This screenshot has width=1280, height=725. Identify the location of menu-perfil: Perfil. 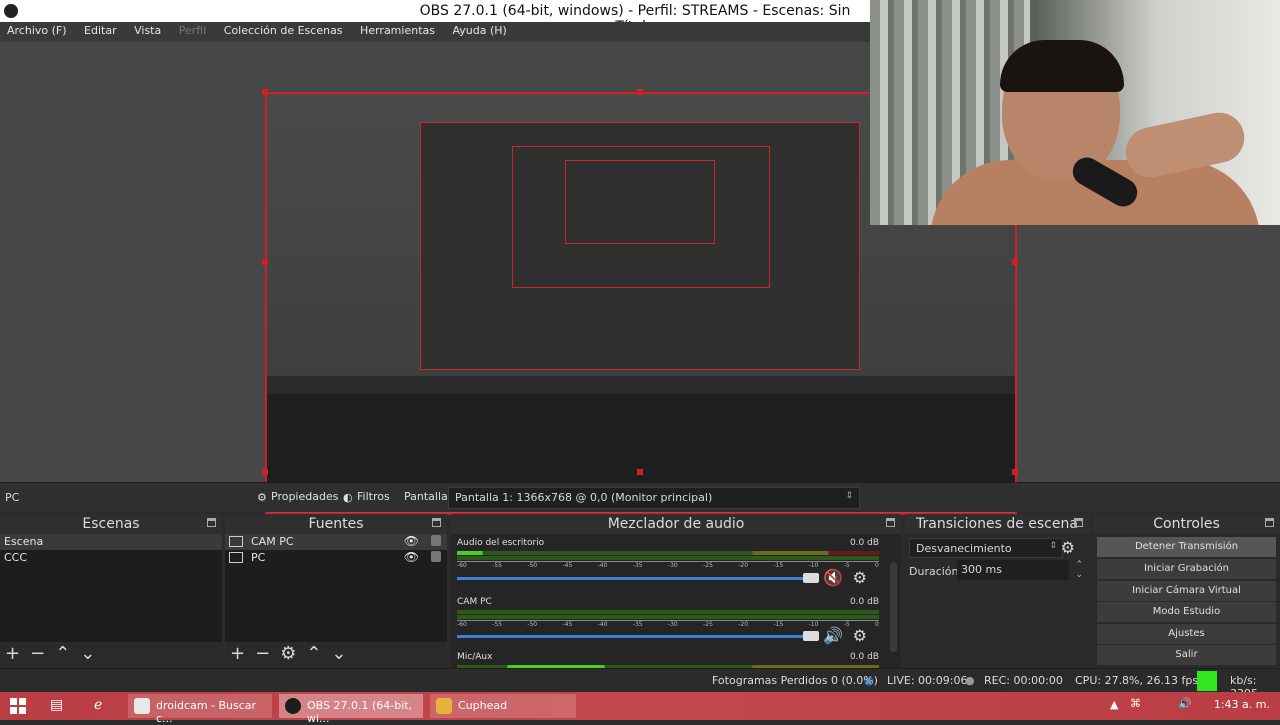
(192, 30).